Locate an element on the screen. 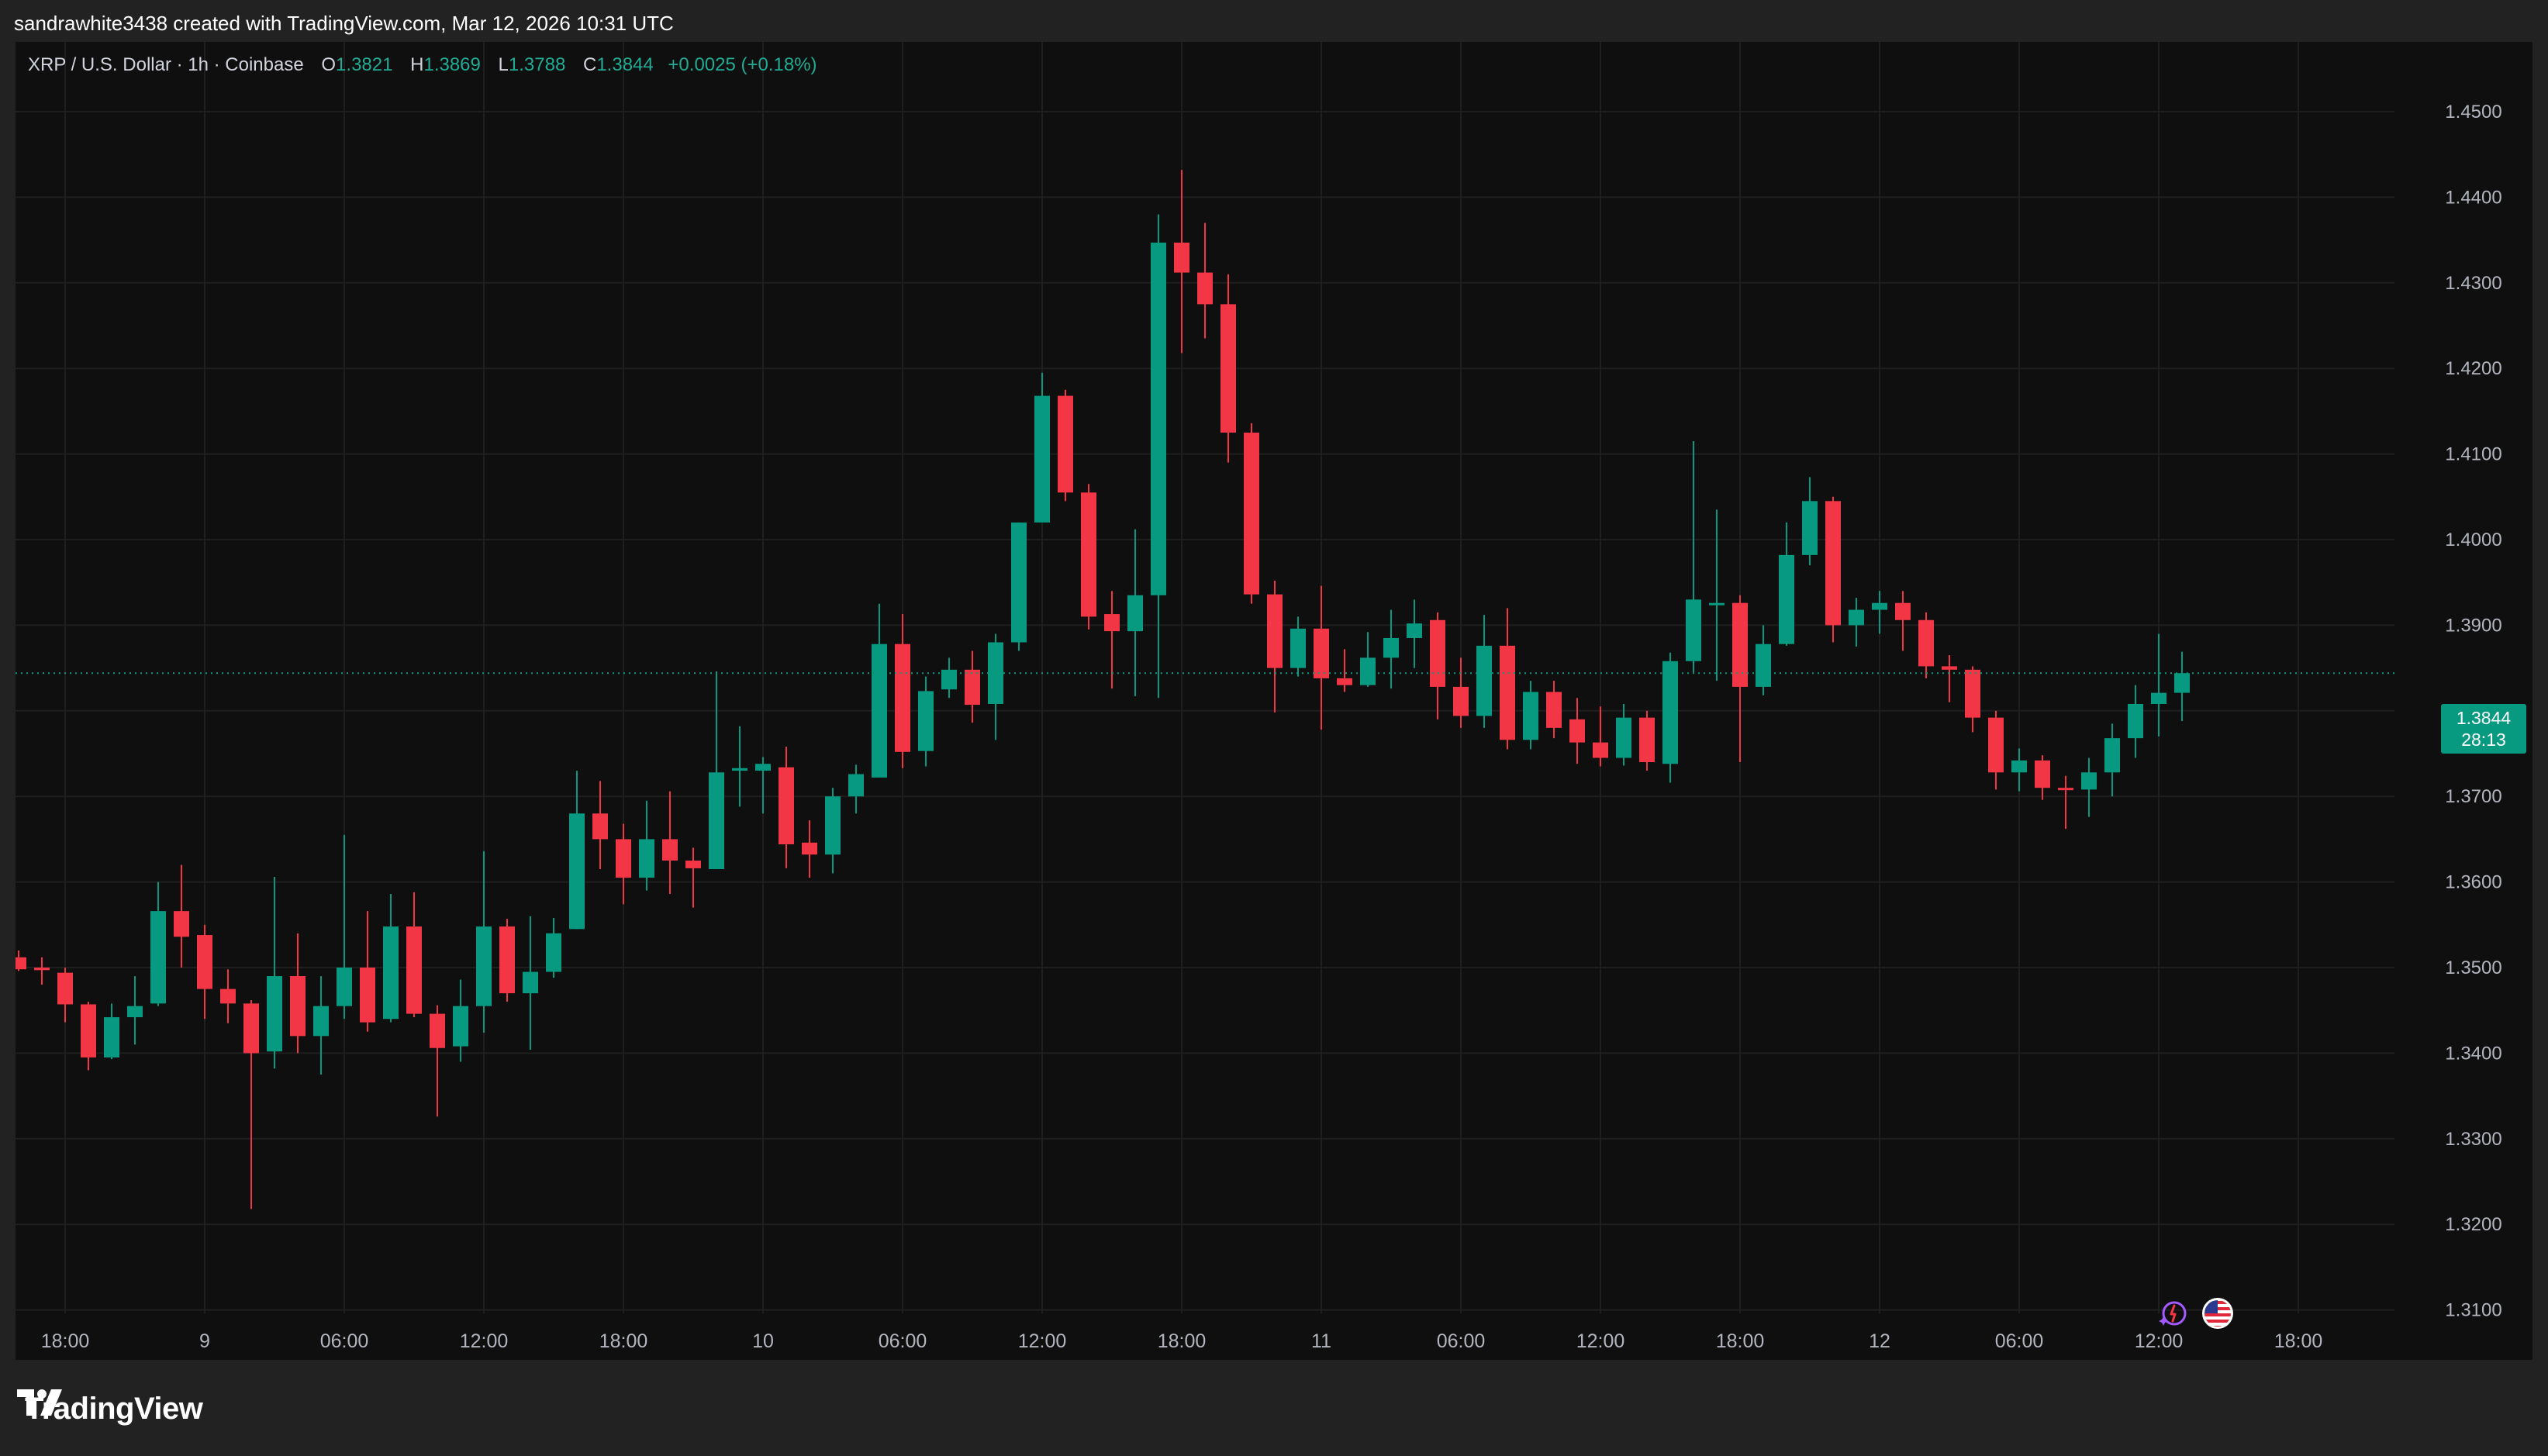 The width and height of the screenshot is (2548, 1456). legend-symbol: XRP / U.S. Dollar · 1h · Coinbase is located at coordinates (166, 64).